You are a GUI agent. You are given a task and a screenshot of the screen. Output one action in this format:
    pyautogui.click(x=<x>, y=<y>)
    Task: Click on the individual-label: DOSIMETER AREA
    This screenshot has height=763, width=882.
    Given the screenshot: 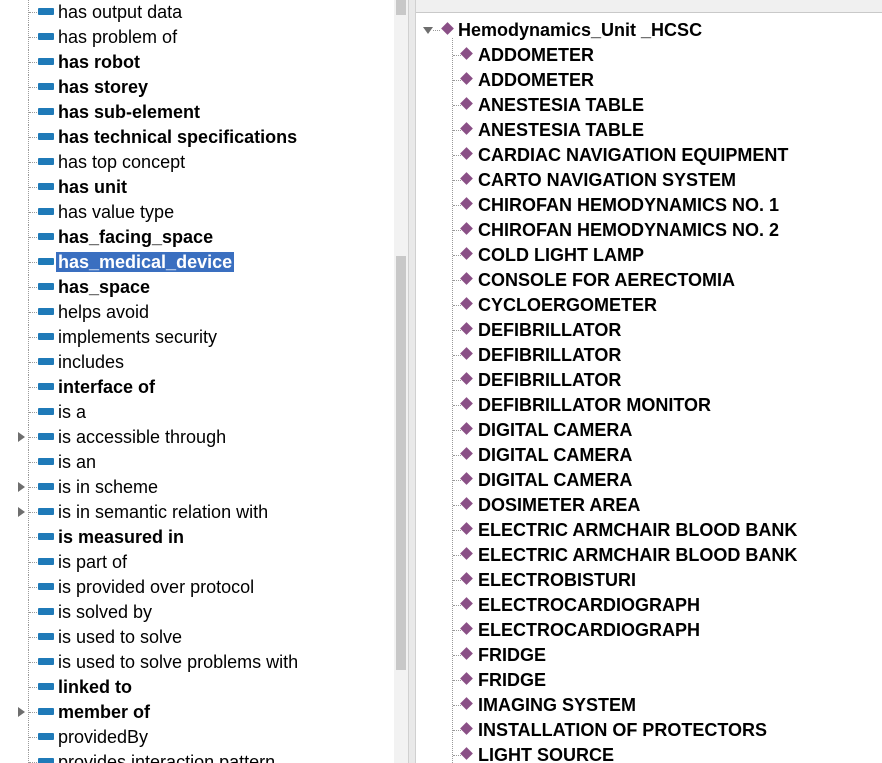 What is the action you would take?
    pyautogui.click(x=559, y=505)
    